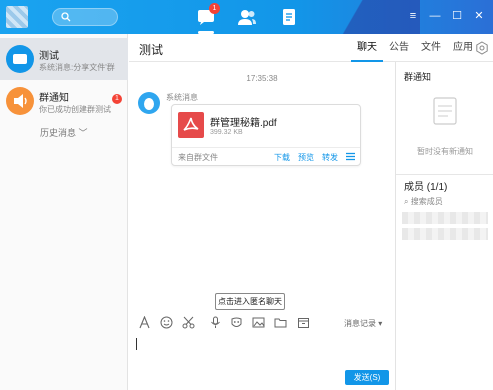 The image size is (493, 390). I want to click on maximize-button: ☐, so click(457, 16).